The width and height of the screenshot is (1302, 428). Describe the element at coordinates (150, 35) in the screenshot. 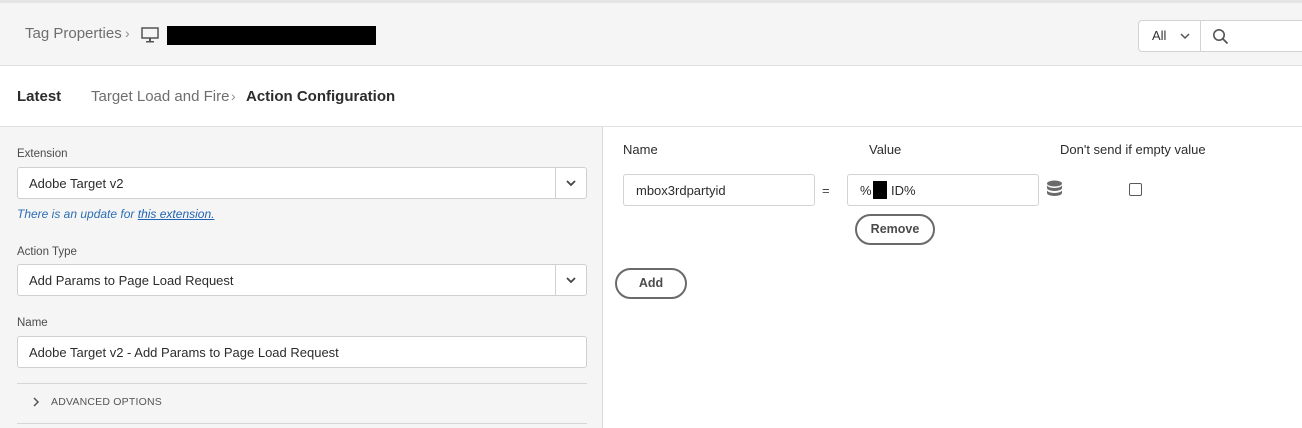

I see `monitor-icon` at that location.